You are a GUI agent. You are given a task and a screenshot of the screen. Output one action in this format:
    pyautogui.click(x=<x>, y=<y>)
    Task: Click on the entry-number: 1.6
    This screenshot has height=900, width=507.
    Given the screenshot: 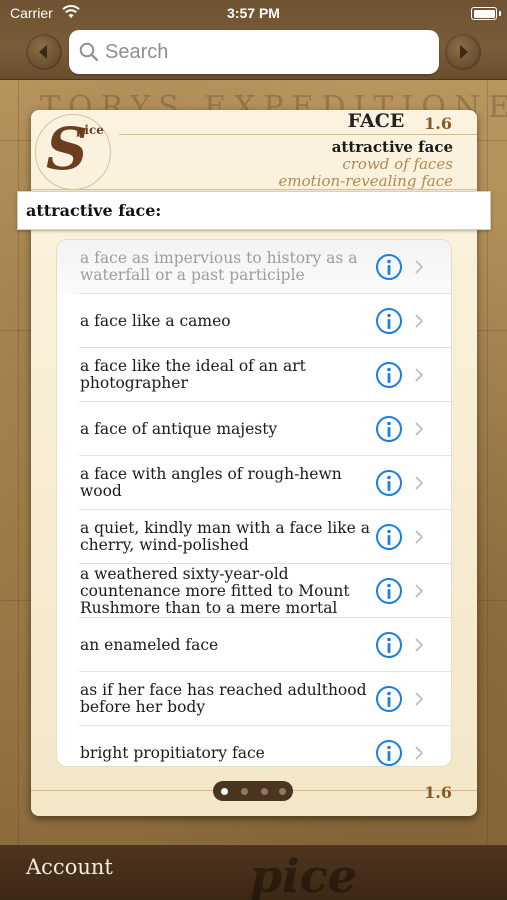 What is the action you would take?
    pyautogui.click(x=438, y=123)
    